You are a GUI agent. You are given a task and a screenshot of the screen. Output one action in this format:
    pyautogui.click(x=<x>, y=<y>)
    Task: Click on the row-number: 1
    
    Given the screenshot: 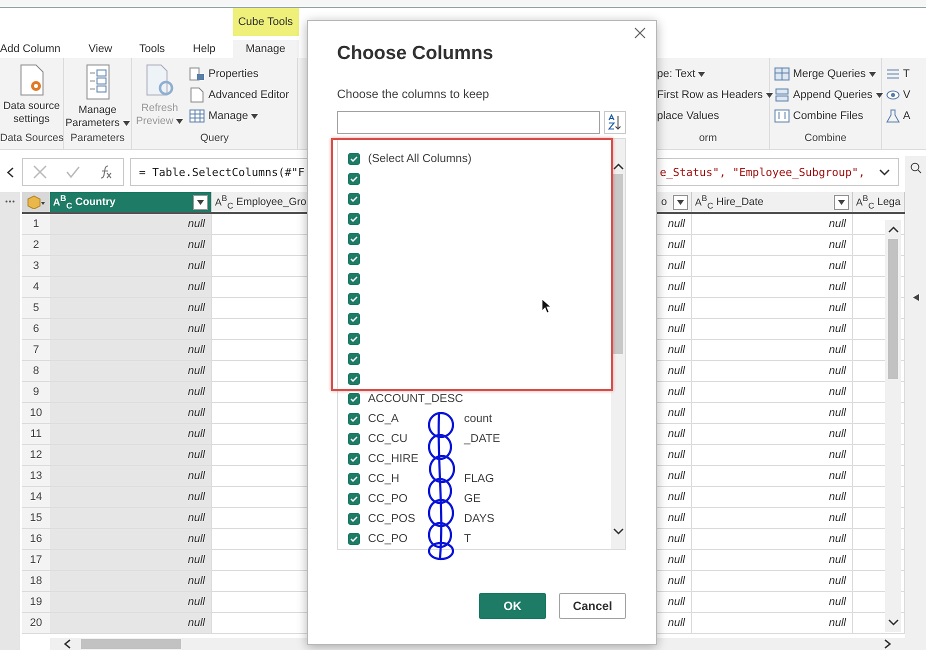 What is the action you would take?
    pyautogui.click(x=36, y=224)
    